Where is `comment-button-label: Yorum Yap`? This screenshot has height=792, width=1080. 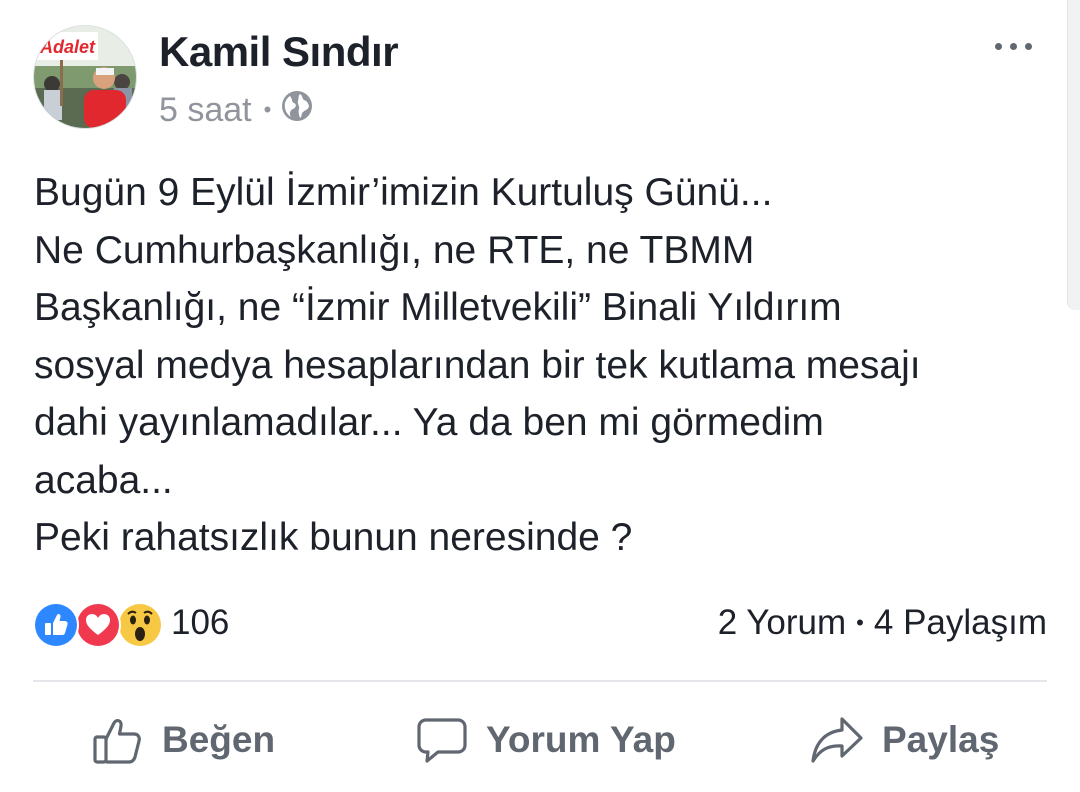
comment-button-label: Yorum Yap is located at coordinates (581, 739).